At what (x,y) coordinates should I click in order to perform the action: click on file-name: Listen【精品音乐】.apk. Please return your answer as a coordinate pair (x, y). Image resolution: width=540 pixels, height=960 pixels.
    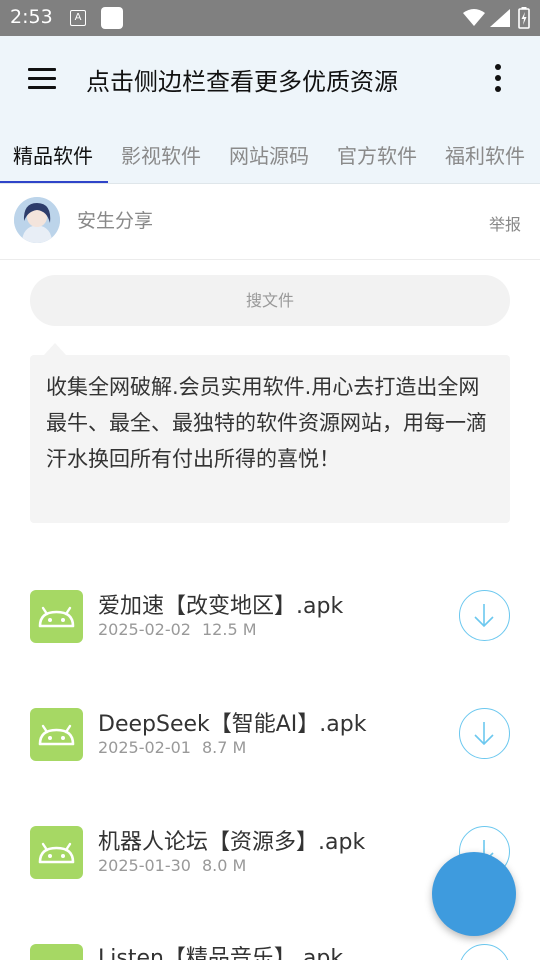
    Looking at the image, I should click on (221, 953).